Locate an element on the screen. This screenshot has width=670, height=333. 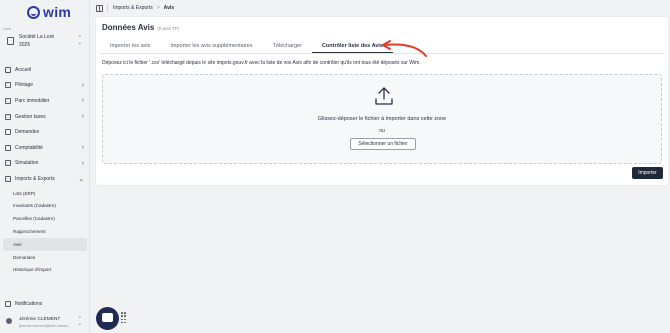
dropzone-or: ou is located at coordinates (382, 131).